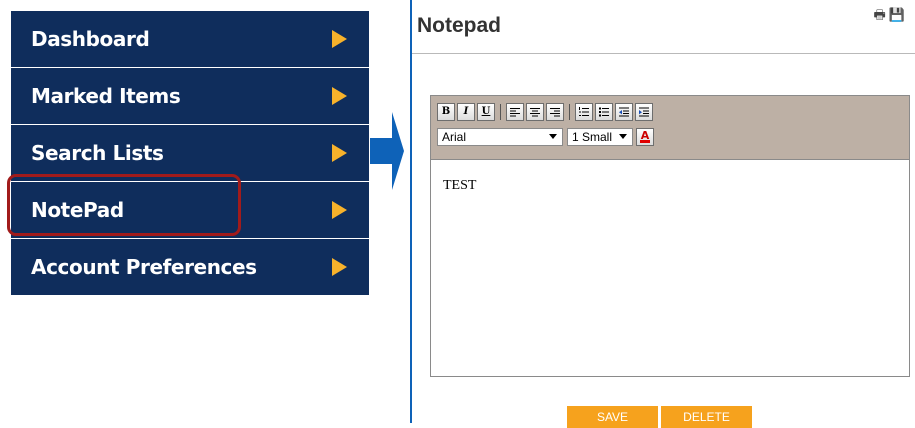 This screenshot has height=428, width=915. I want to click on outdent-icon, so click(624, 111).